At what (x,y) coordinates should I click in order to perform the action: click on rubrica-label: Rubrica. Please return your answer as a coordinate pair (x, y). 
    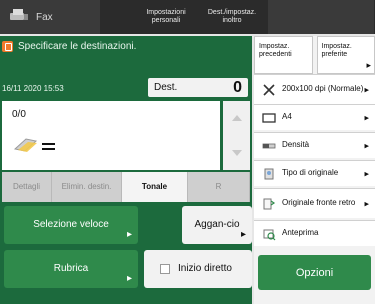
    Looking at the image, I should click on (71, 268).